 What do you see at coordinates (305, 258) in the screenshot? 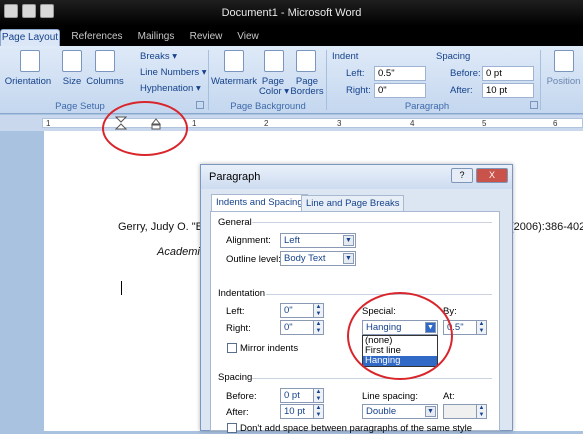
I see `outline-level-value: Body Text` at bounding box center [305, 258].